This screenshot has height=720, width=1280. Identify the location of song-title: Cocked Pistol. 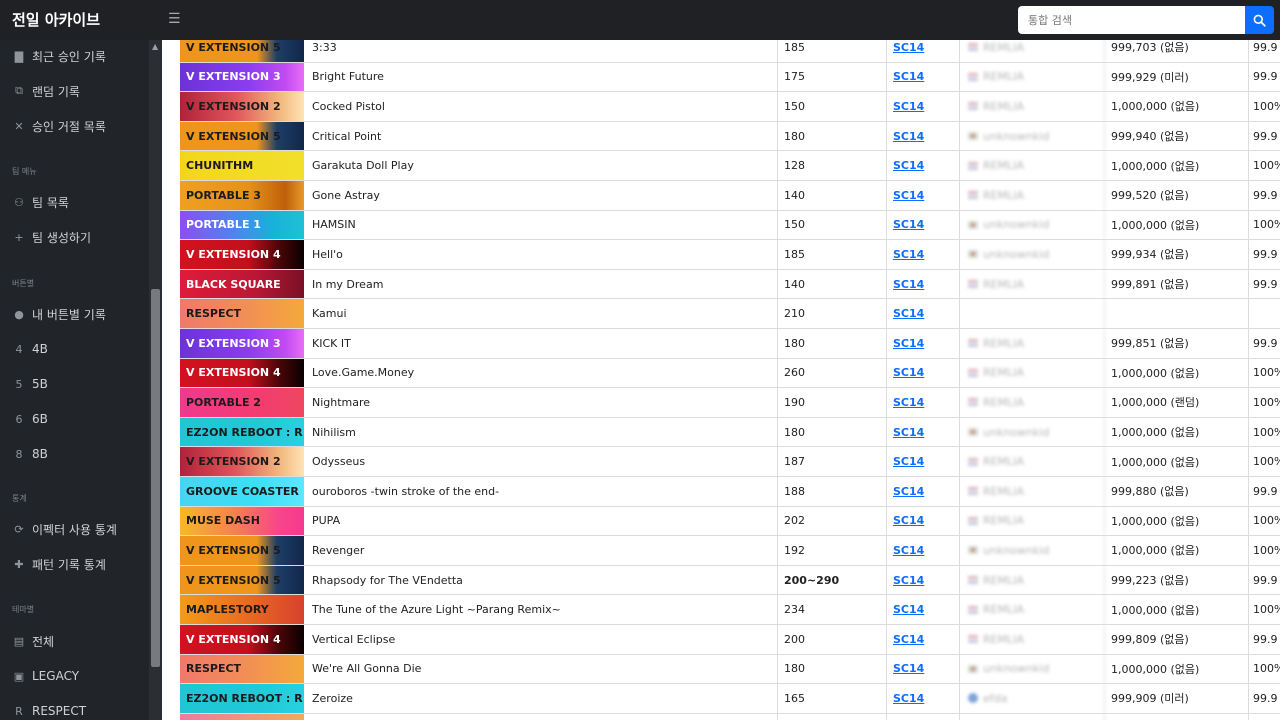
(542, 106).